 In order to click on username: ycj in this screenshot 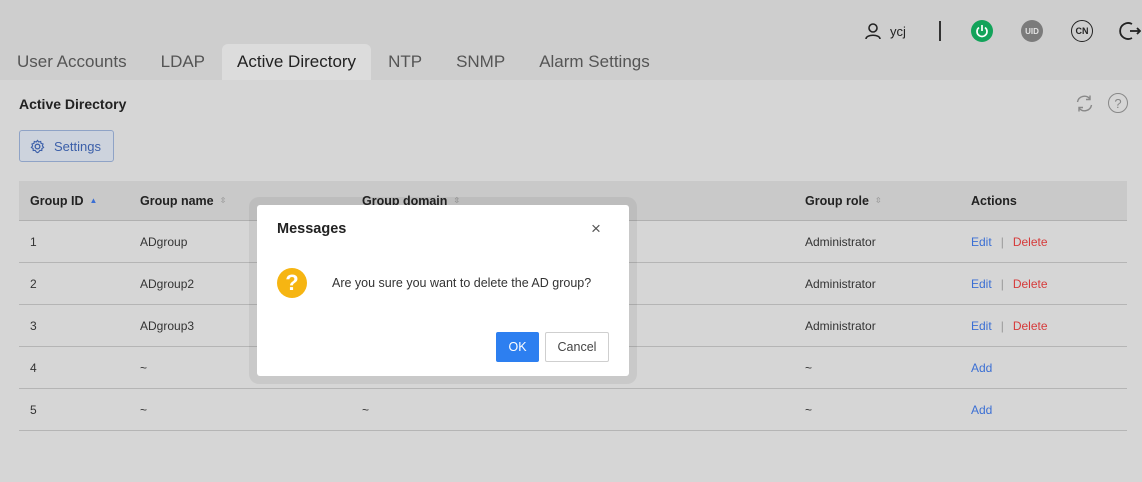, I will do `click(898, 31)`.